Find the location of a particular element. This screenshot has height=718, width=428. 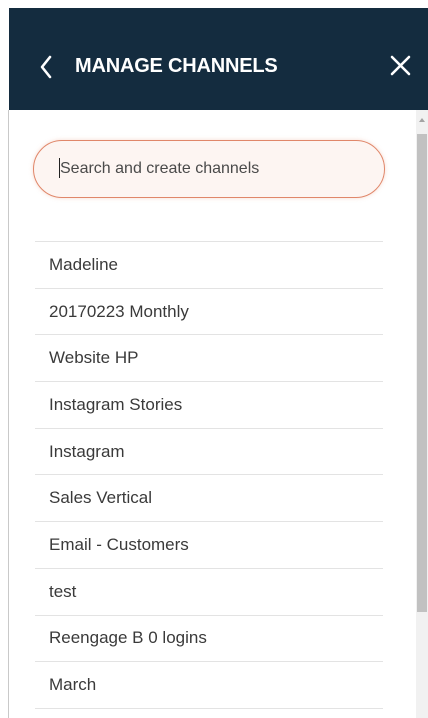

chevron-left-icon is located at coordinates (46, 67).